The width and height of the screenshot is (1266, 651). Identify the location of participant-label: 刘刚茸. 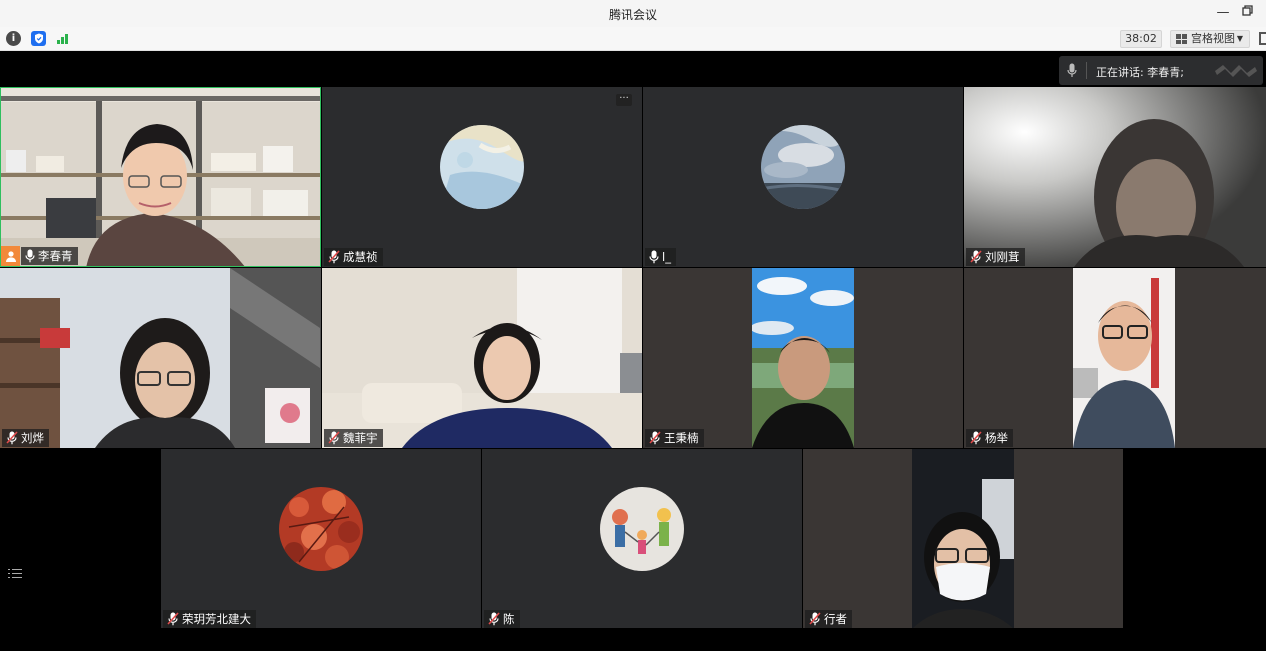
(995, 257).